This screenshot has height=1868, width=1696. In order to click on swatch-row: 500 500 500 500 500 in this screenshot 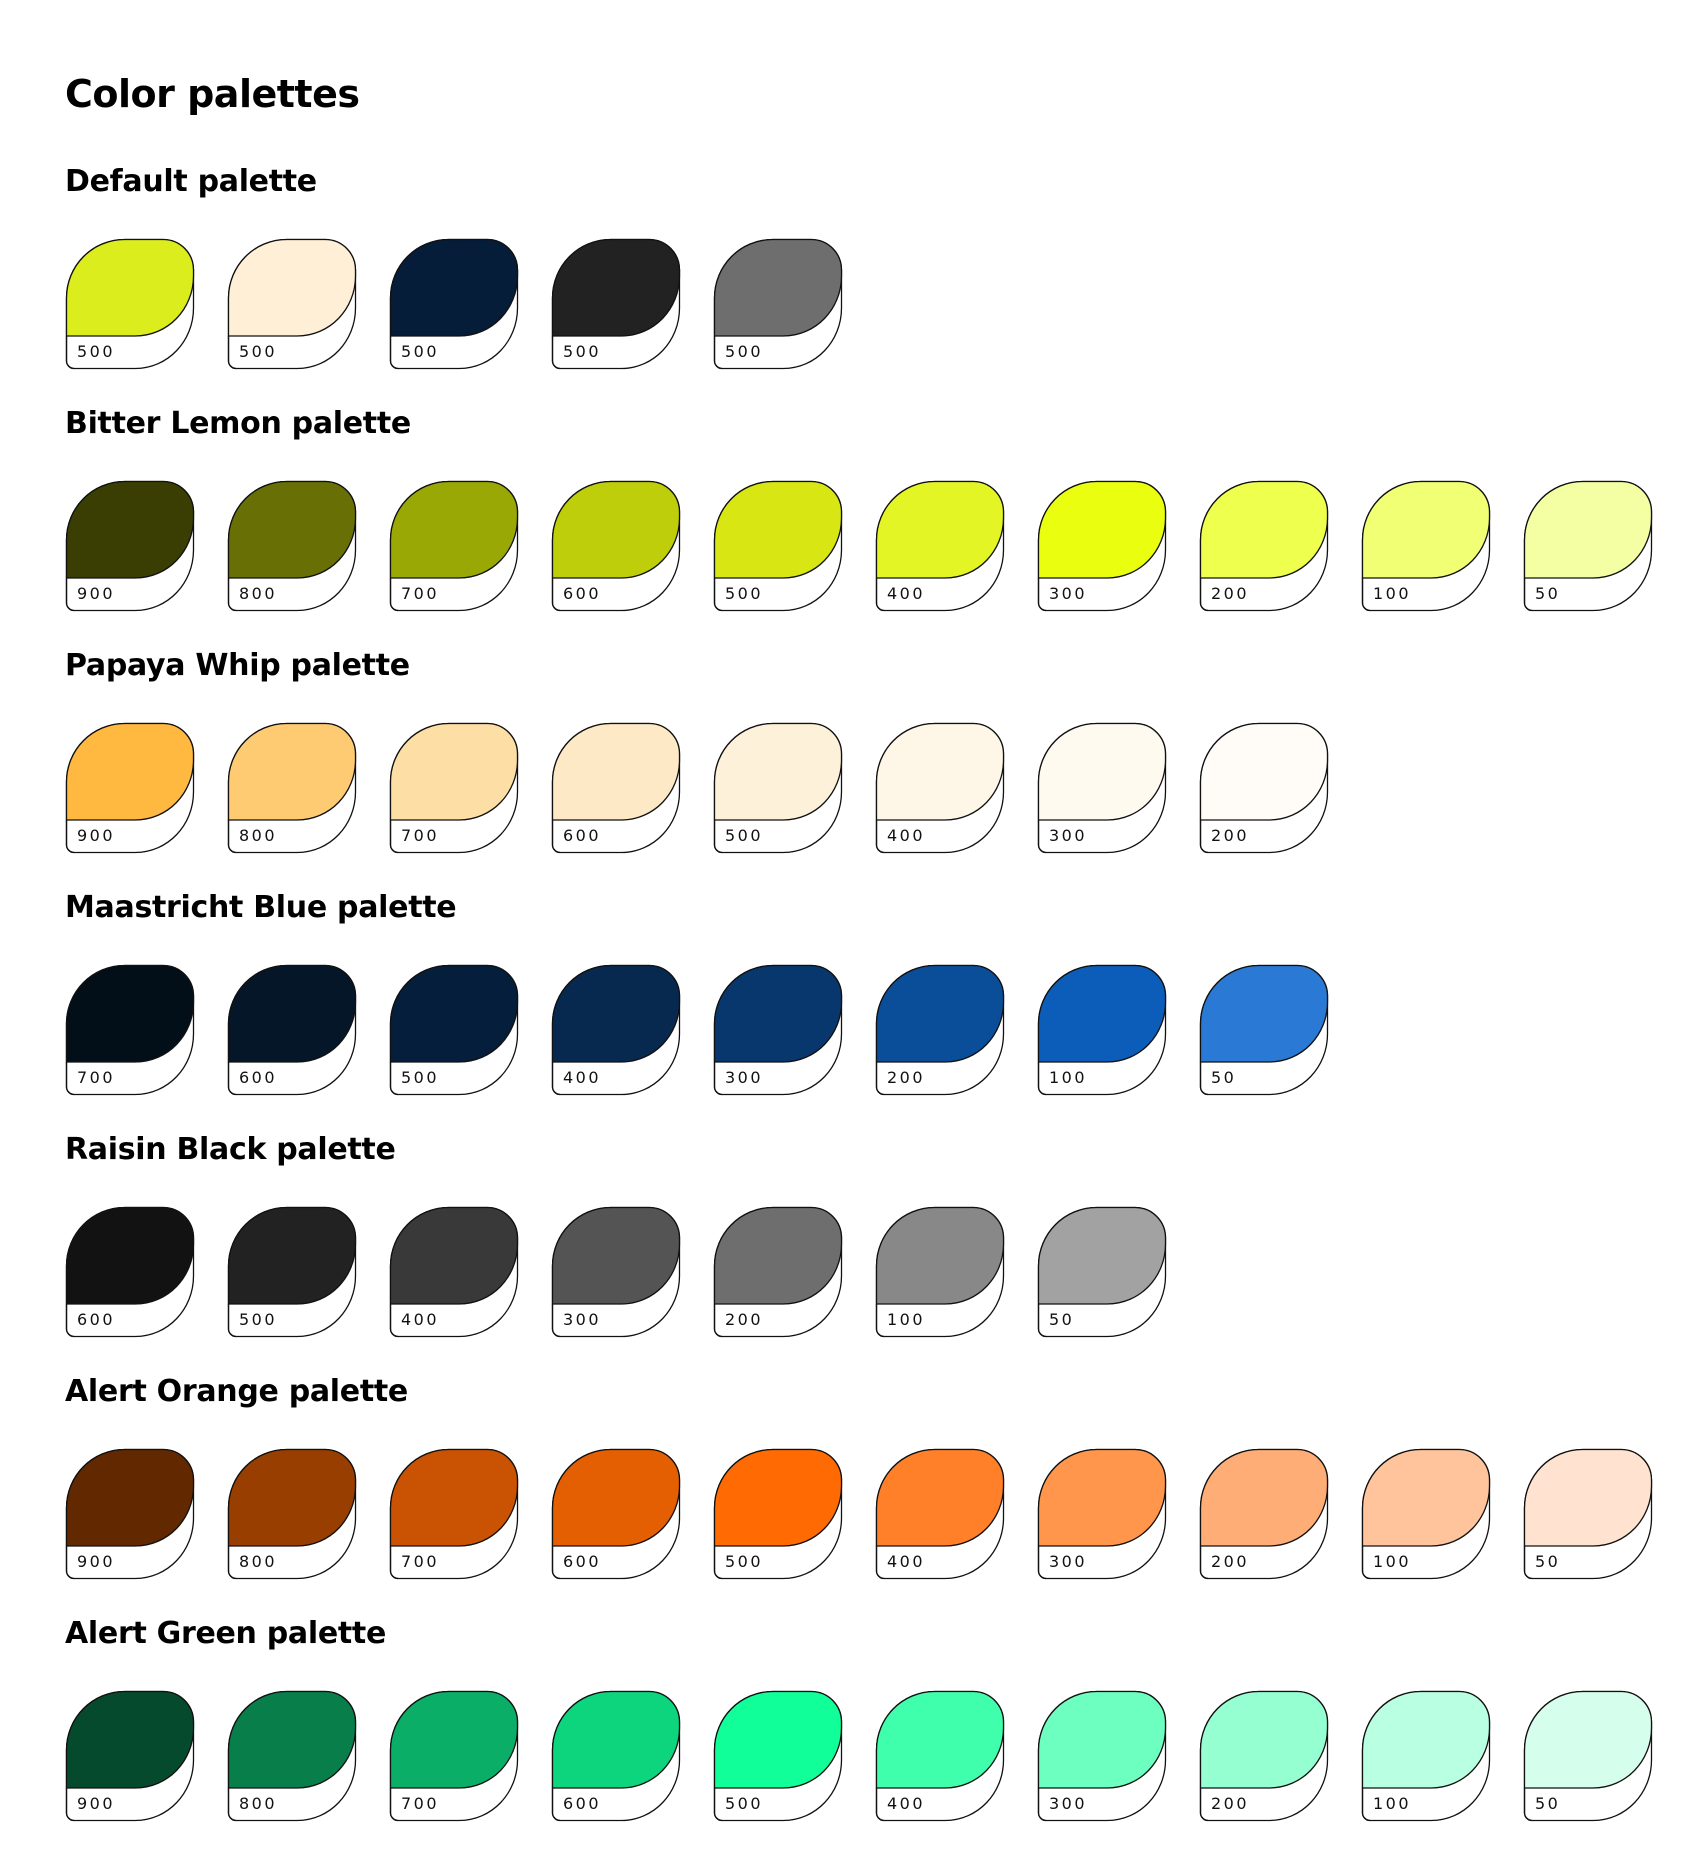, I will do `click(865, 304)`.